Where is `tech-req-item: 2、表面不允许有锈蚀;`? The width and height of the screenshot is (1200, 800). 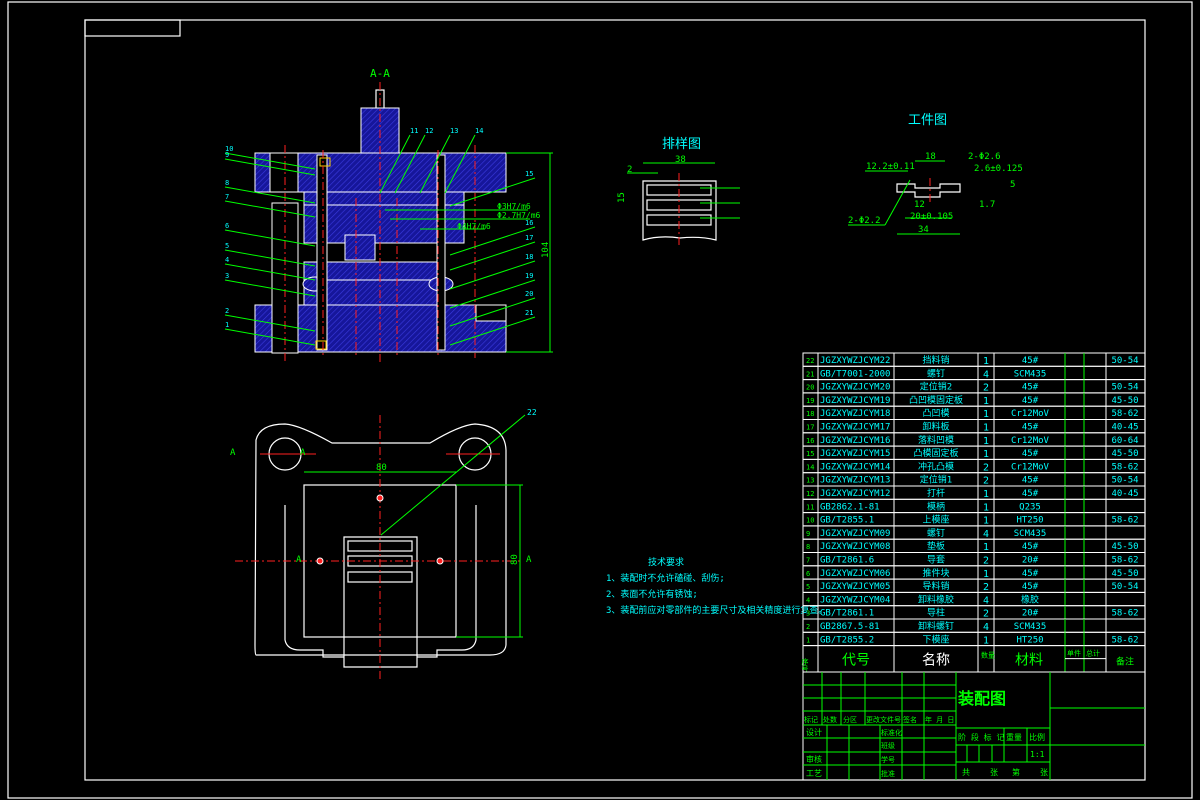 tech-req-item: 2、表面不允许有锈蚀; is located at coordinates (652, 594).